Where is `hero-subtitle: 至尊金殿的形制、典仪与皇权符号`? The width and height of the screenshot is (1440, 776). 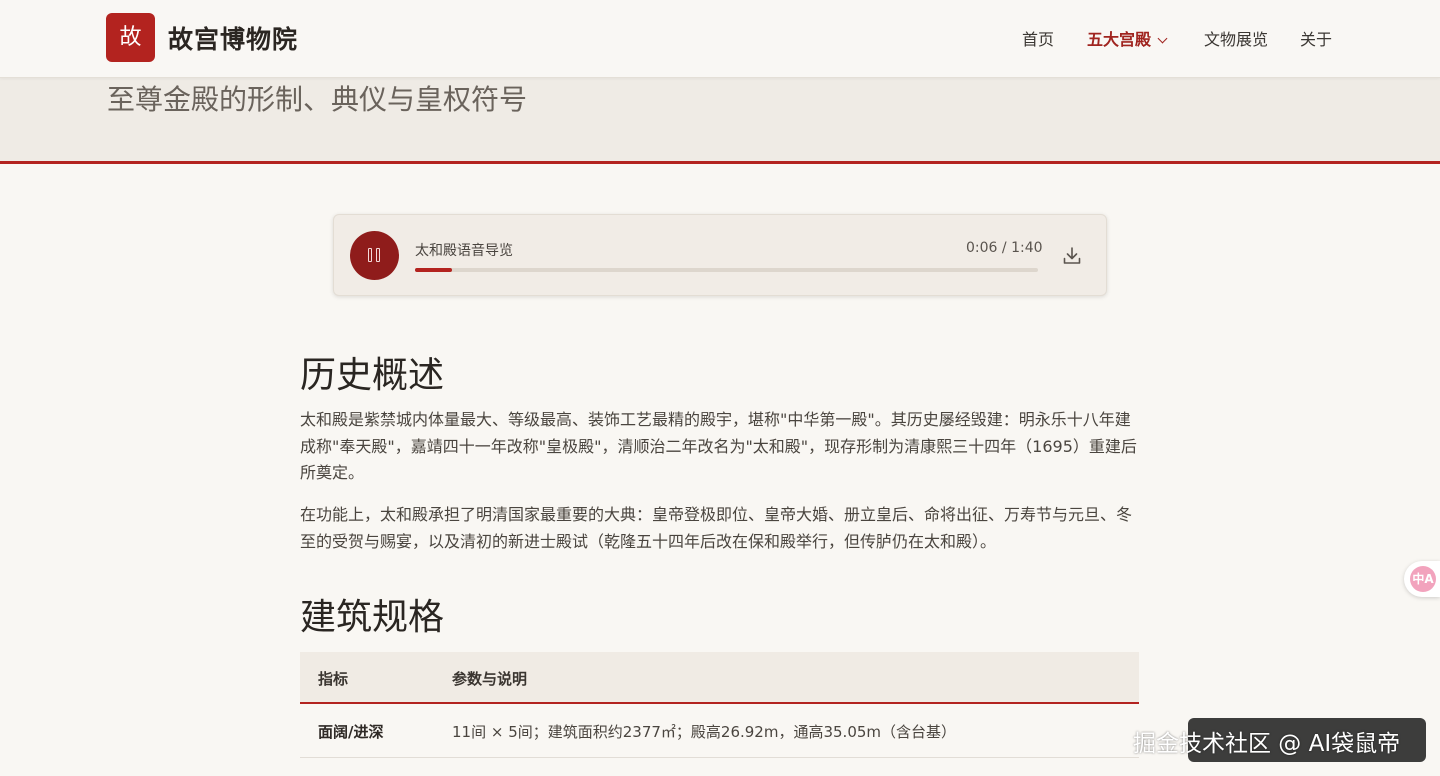
hero-subtitle: 至尊金殿的形制、典仪与皇权符号 is located at coordinates (317, 99).